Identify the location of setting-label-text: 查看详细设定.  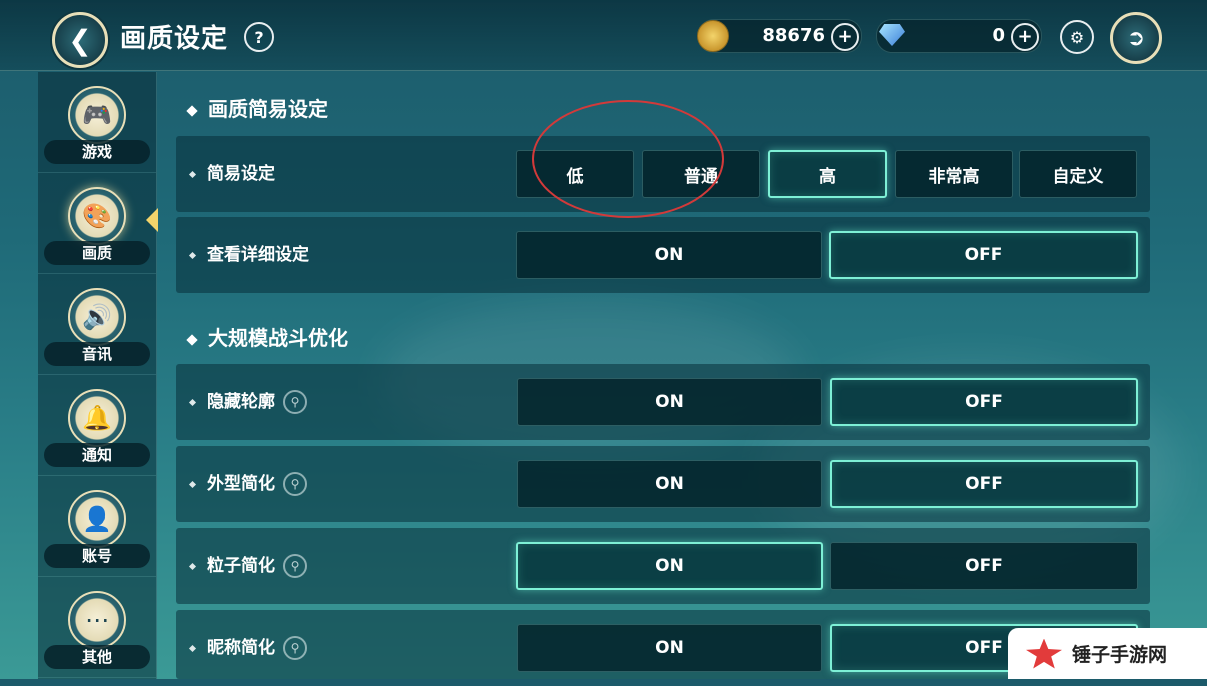
(258, 255).